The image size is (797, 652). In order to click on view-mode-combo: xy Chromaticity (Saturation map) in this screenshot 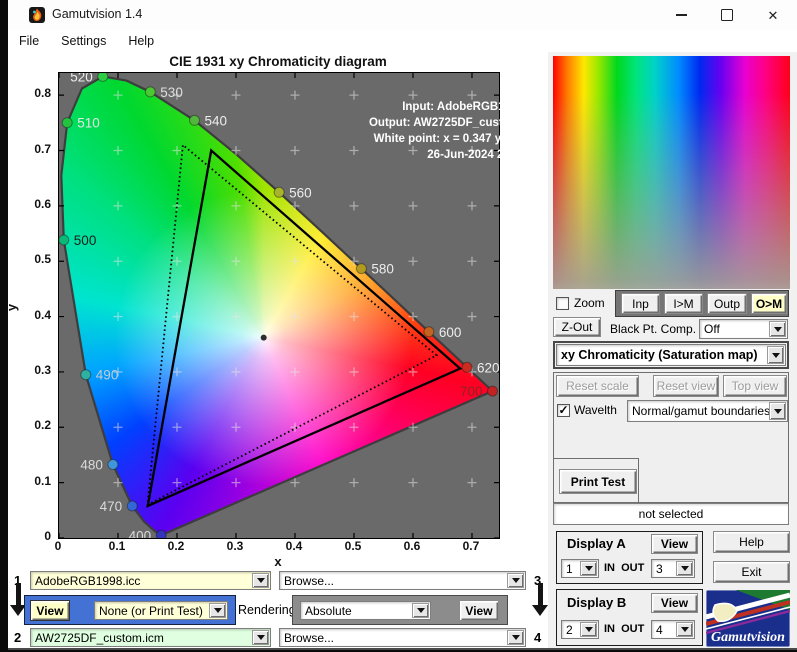, I will do `click(671, 355)`.